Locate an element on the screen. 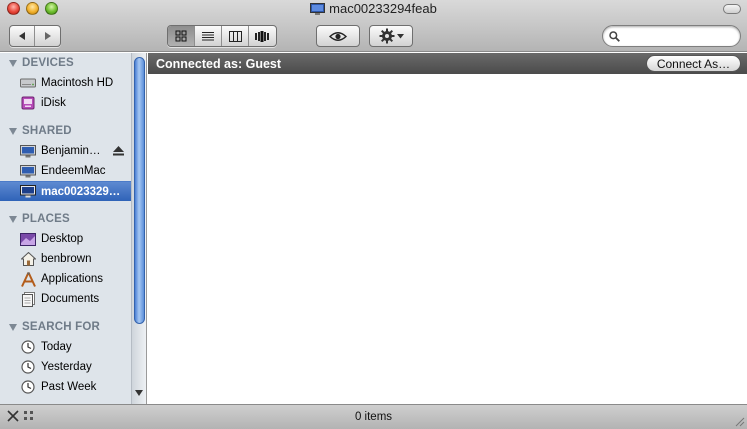  home-icon is located at coordinates (28, 259).